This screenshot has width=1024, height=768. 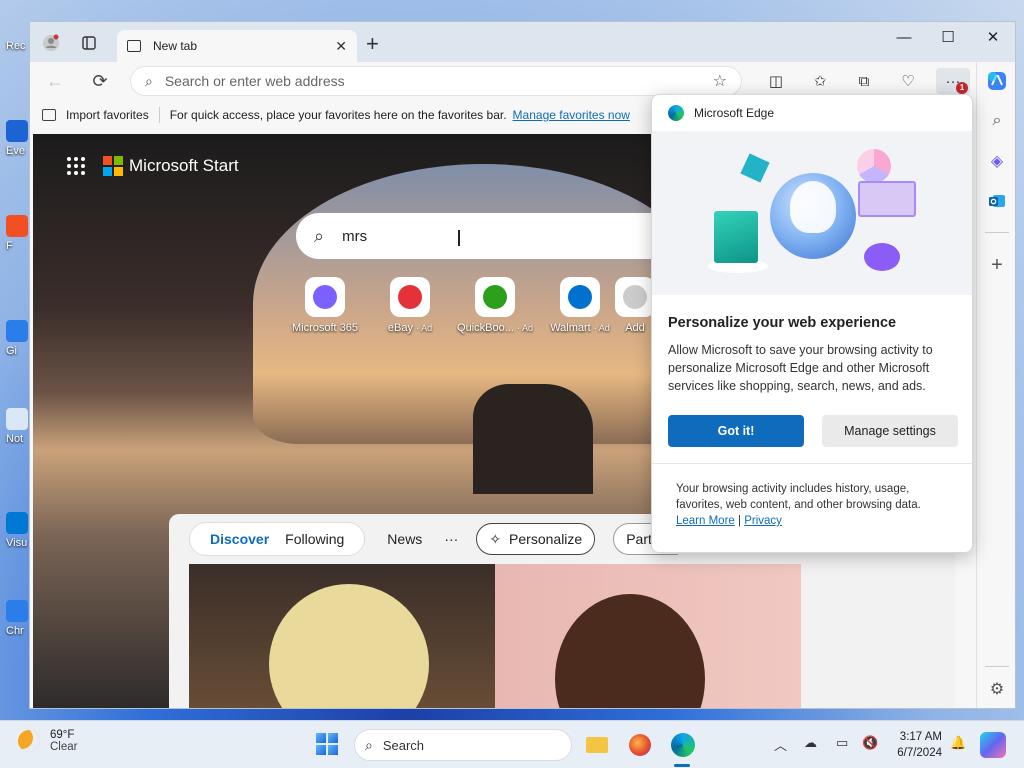 I want to click on settings-more-button: ··· 1, so click(x=953, y=81).